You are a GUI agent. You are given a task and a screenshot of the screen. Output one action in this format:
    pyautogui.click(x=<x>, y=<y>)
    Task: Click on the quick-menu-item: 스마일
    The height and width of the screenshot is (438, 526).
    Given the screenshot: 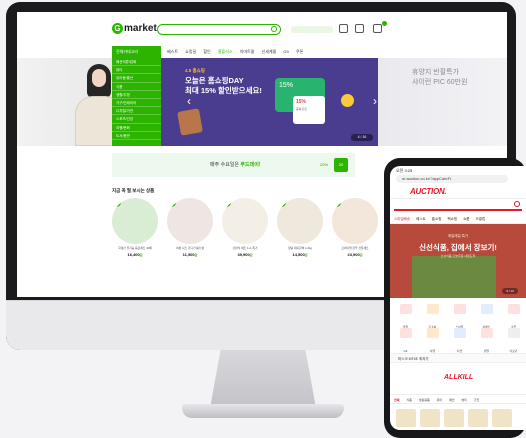 What is the action you would take?
    pyautogui.click(x=459, y=315)
    